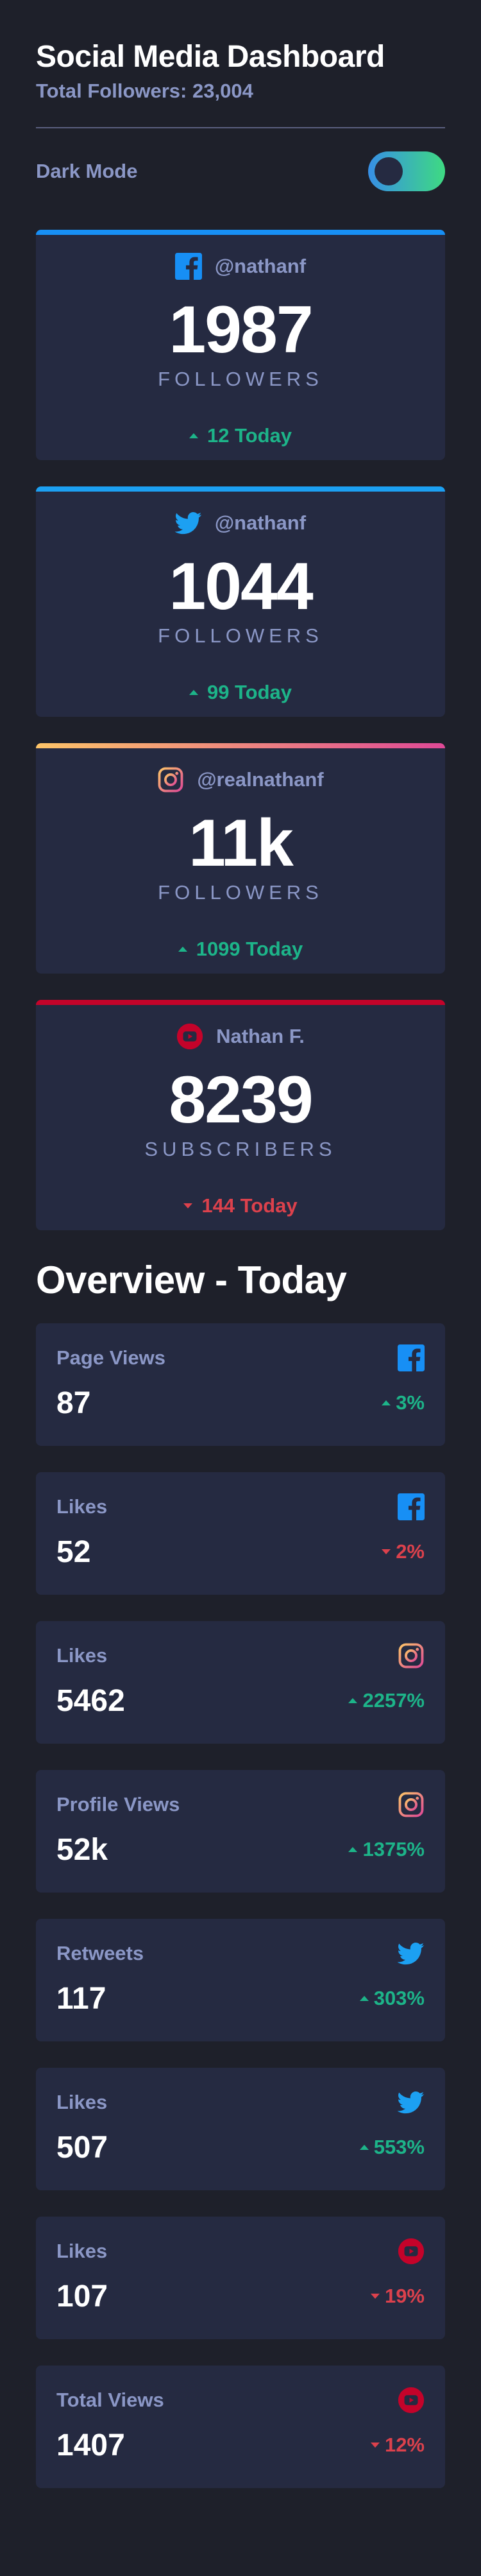 This screenshot has width=481, height=2576. What do you see at coordinates (406, 171) in the screenshot?
I see `dark-mode-toggle` at bounding box center [406, 171].